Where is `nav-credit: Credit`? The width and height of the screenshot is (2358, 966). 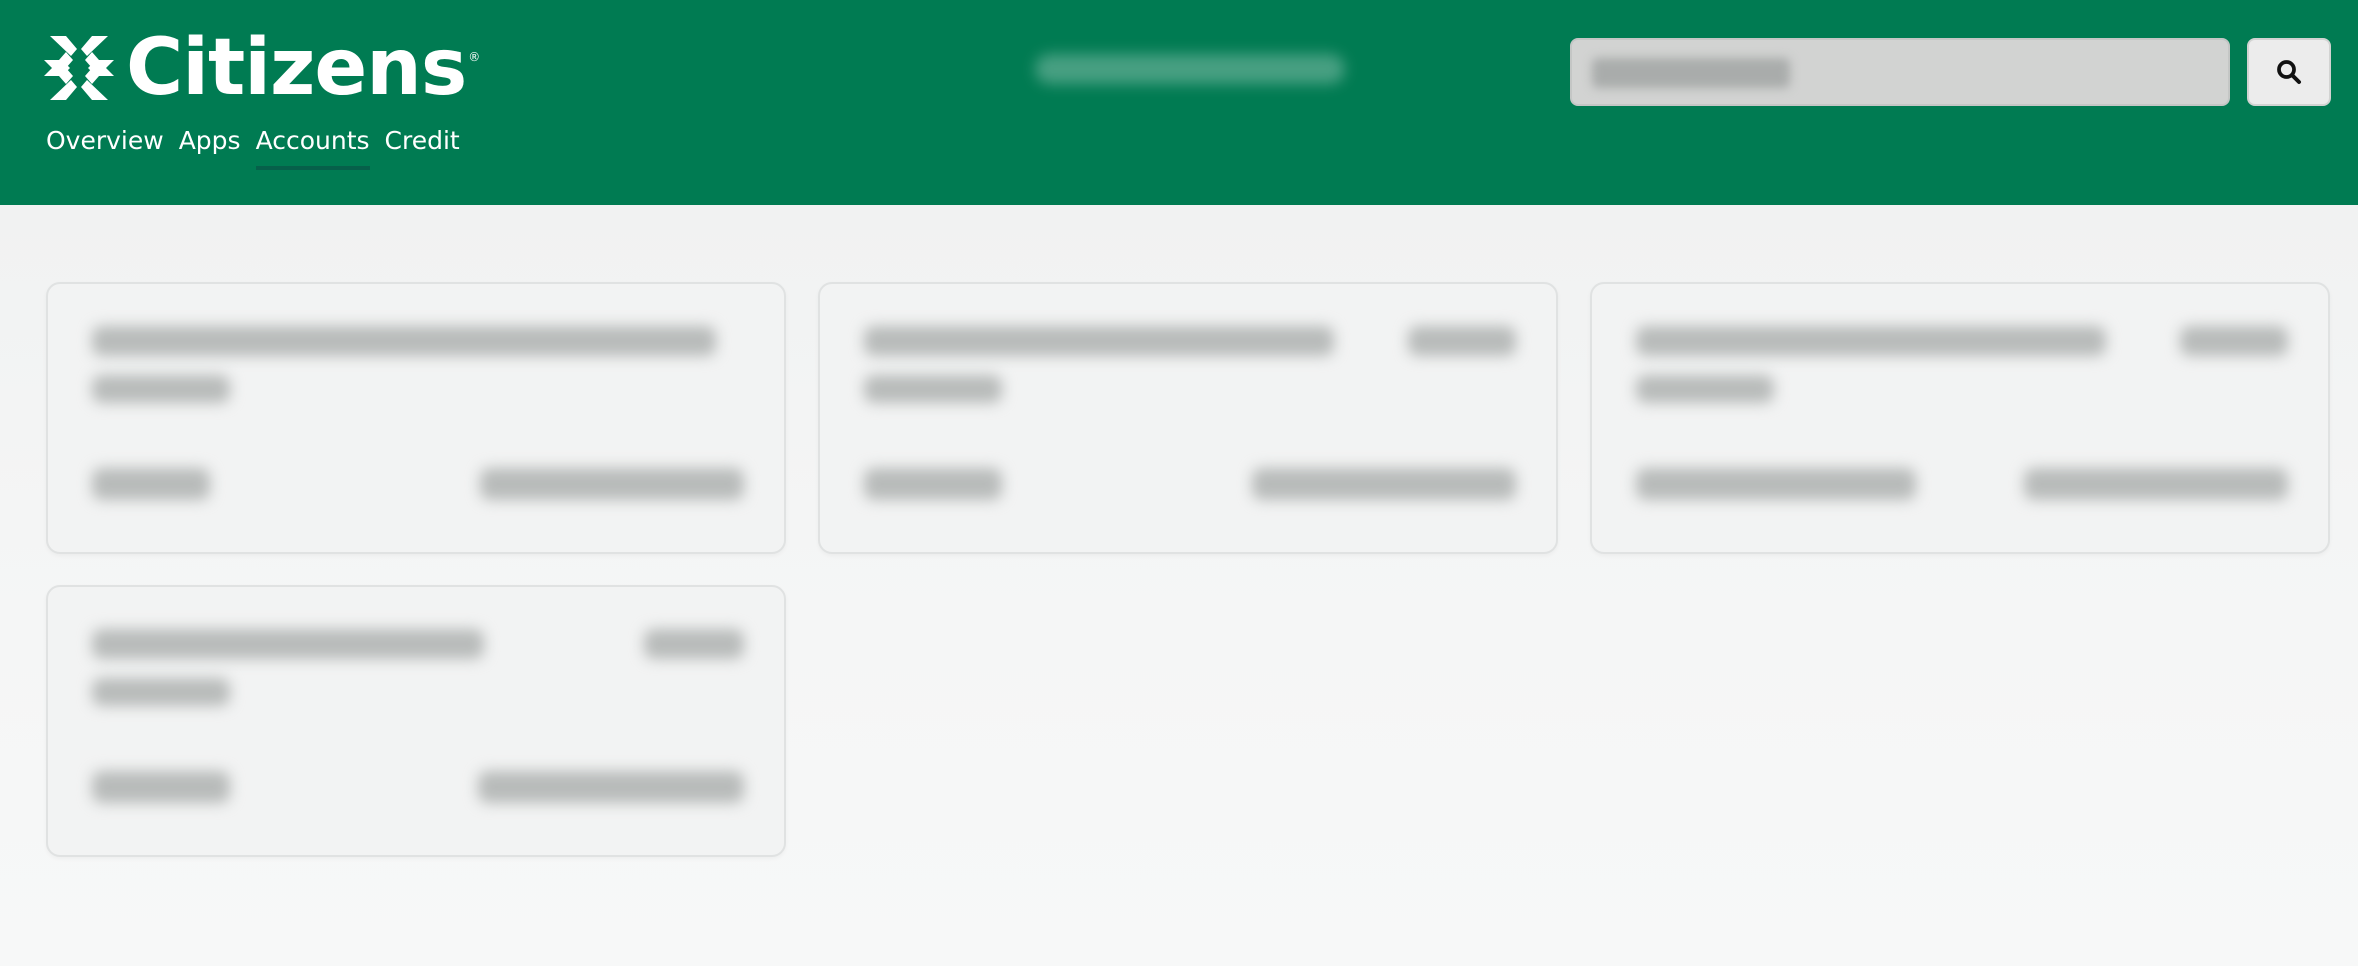 nav-credit: Credit is located at coordinates (422, 147).